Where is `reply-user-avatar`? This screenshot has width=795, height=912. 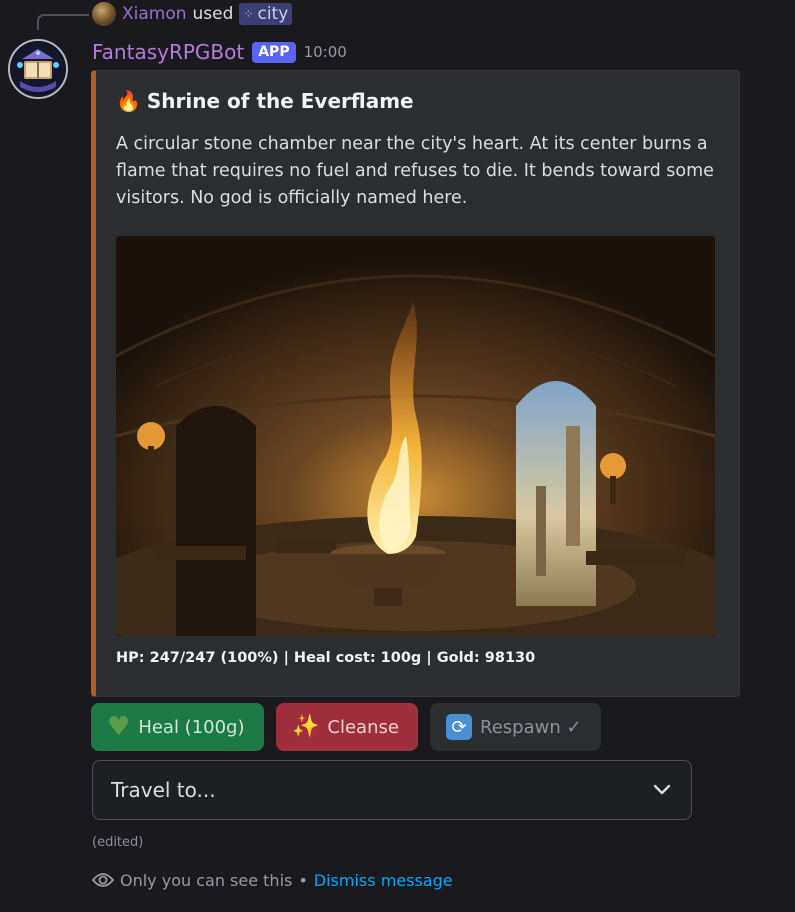 reply-user-avatar is located at coordinates (104, 14).